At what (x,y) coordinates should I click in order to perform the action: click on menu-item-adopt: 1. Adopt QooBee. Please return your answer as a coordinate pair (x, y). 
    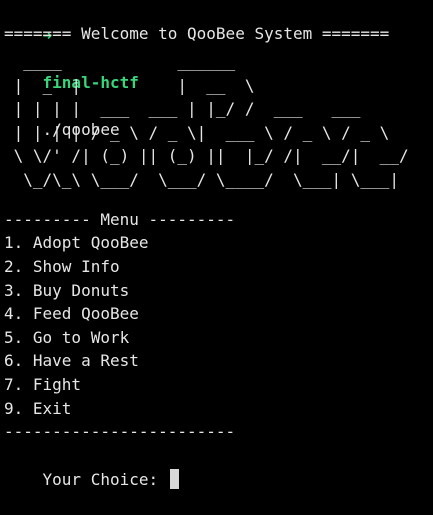
    Looking at the image, I should click on (76, 242).